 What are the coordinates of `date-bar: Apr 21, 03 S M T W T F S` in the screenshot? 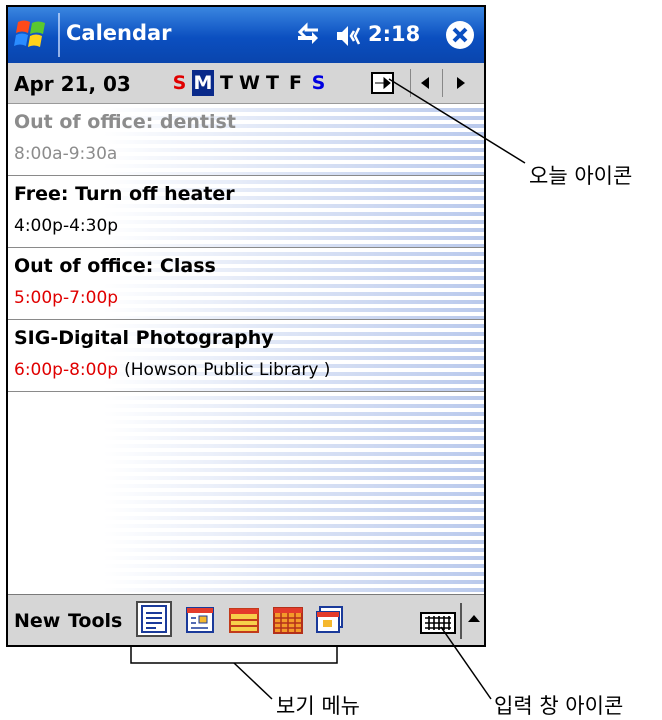 It's located at (246, 83).